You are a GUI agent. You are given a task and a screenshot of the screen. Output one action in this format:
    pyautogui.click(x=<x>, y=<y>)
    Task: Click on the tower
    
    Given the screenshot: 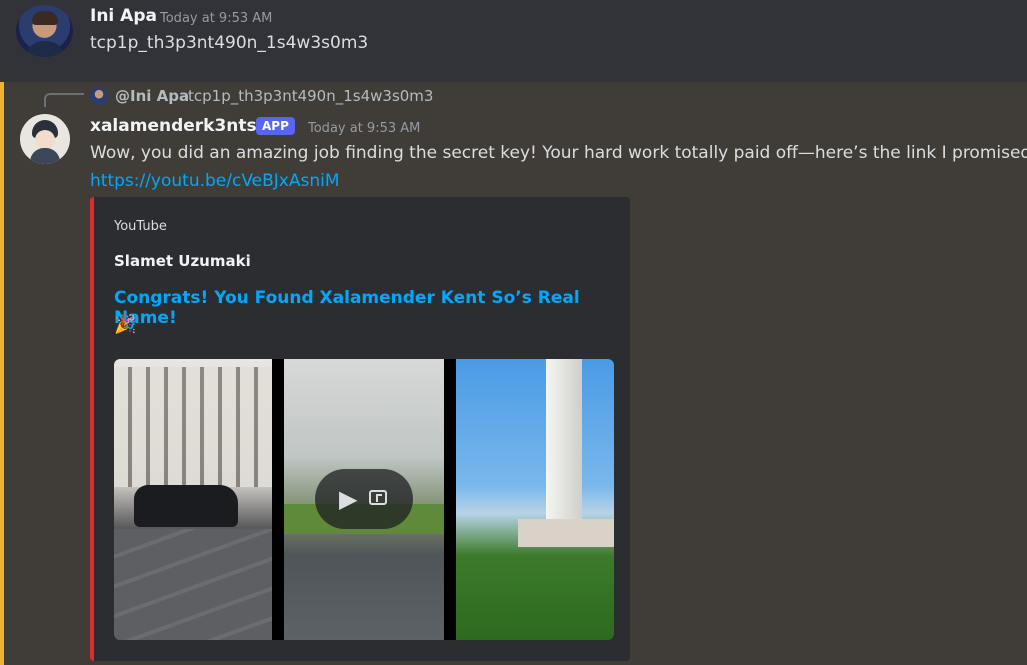 What is the action you would take?
    pyautogui.click(x=564, y=449)
    